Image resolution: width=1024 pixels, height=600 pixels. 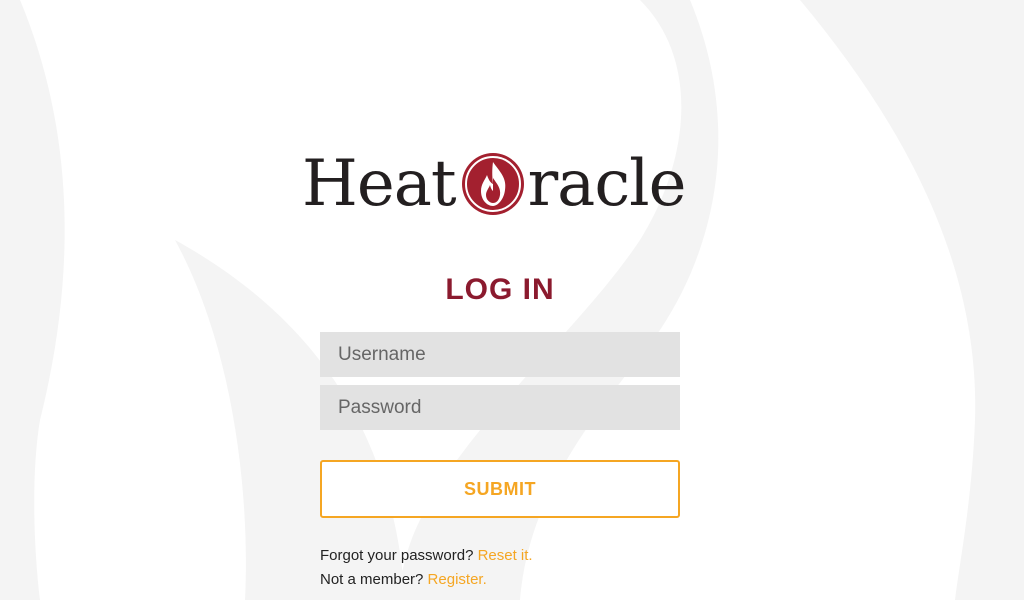 I want to click on username-input, so click(x=500, y=354).